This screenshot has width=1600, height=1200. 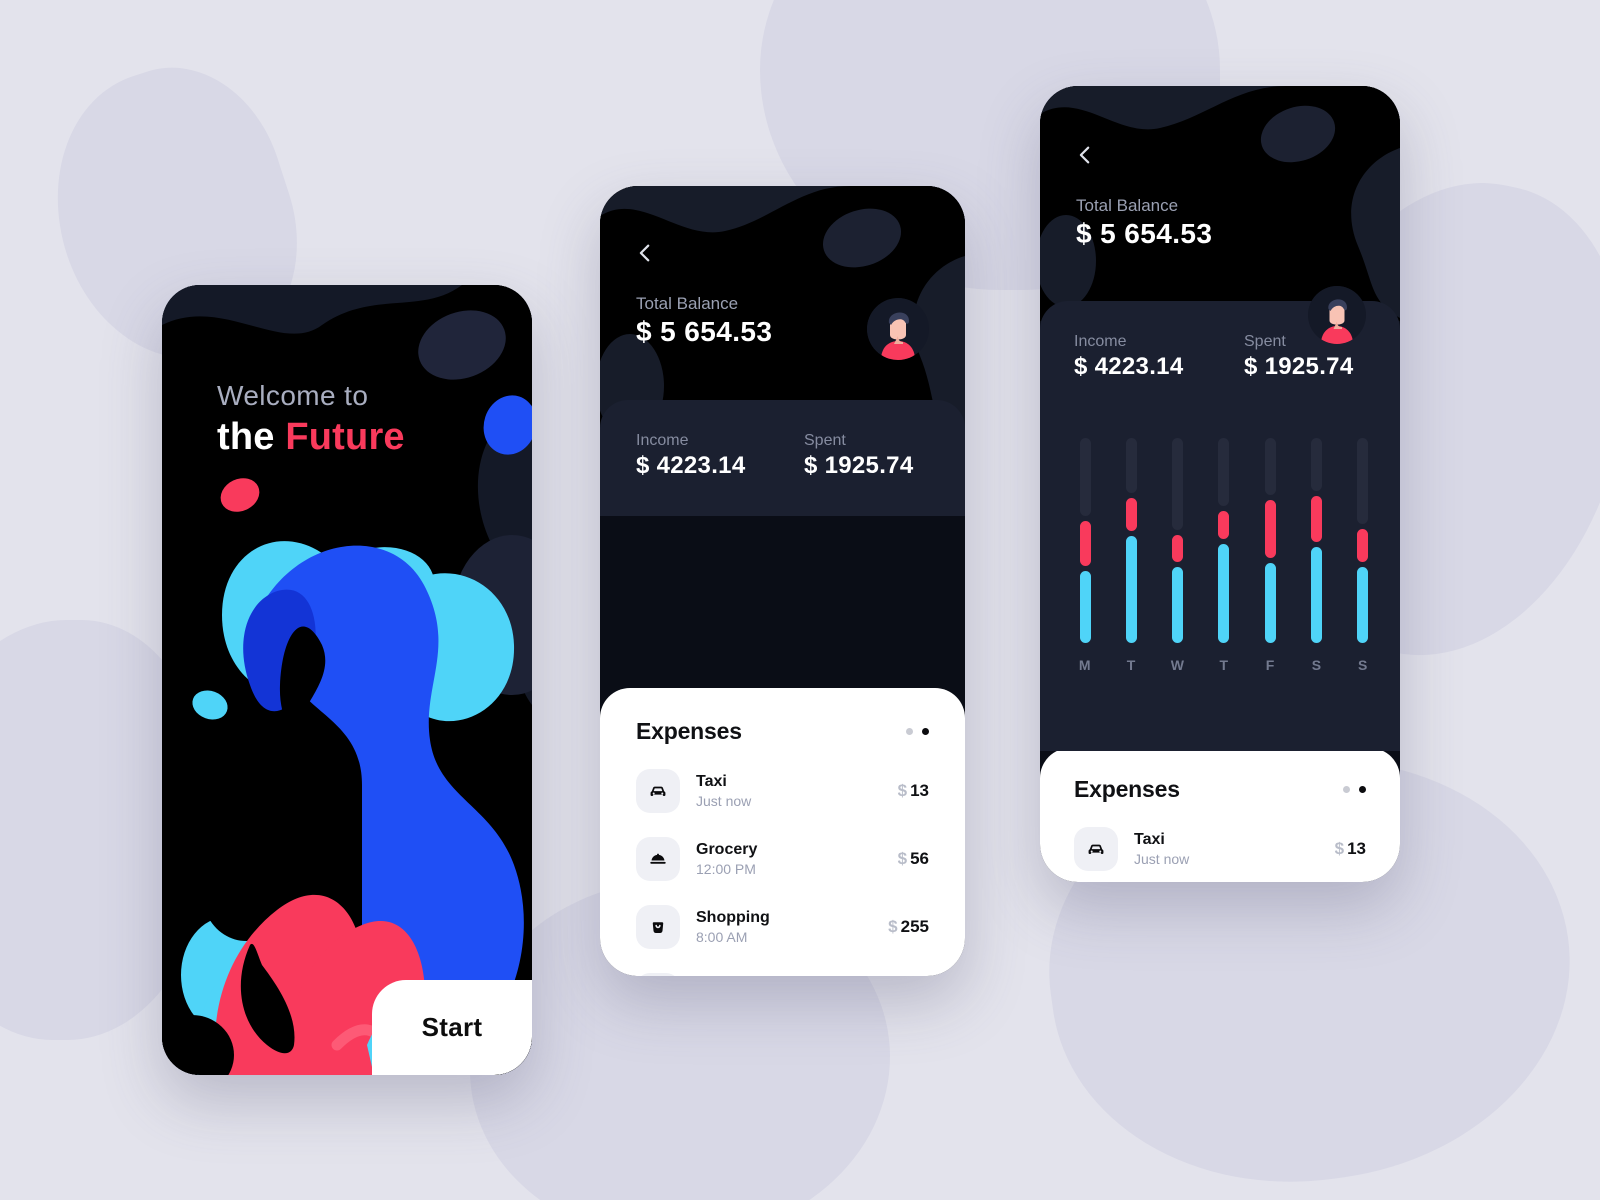 What do you see at coordinates (727, 849) in the screenshot?
I see `expense-title: Grocery` at bounding box center [727, 849].